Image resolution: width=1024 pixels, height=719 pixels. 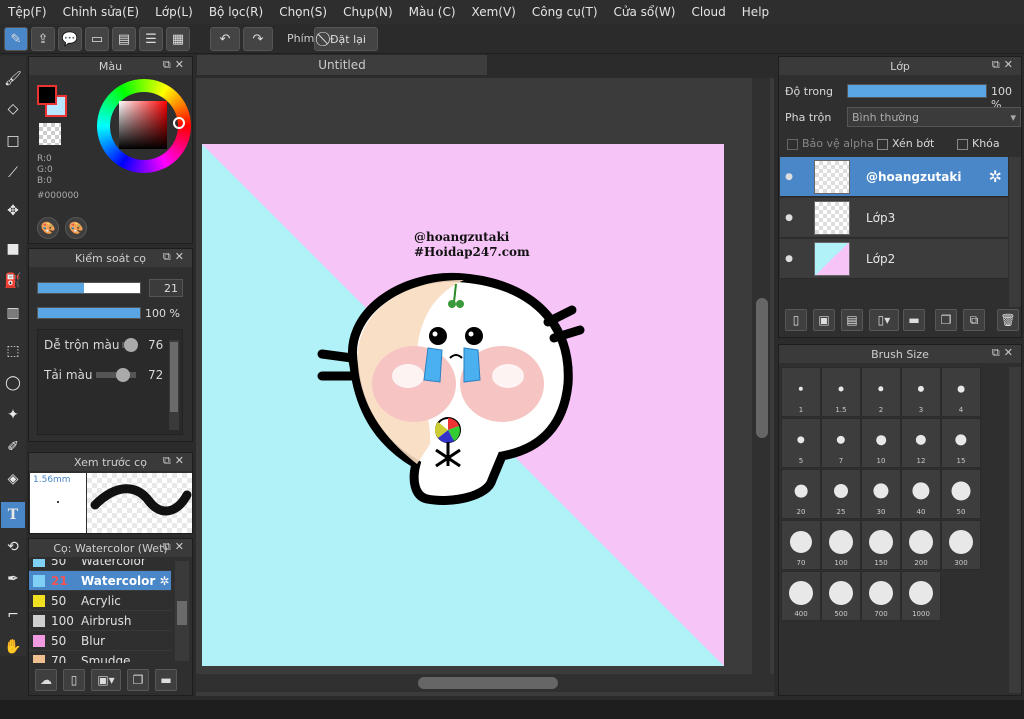 I want to click on eraser-tool-icon: ◇, so click(x=13, y=109).